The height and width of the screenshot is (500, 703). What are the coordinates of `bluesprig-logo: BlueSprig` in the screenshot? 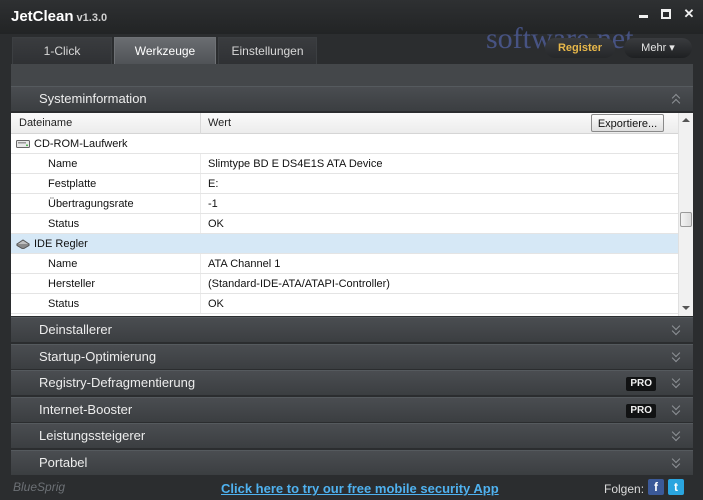 It's located at (39, 487).